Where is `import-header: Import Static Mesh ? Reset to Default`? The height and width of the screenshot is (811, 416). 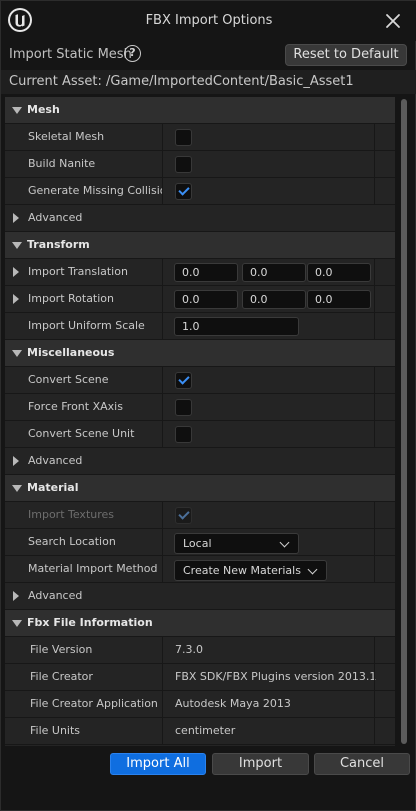 import-header: Import Static Mesh ? Reset to Default is located at coordinates (208, 55).